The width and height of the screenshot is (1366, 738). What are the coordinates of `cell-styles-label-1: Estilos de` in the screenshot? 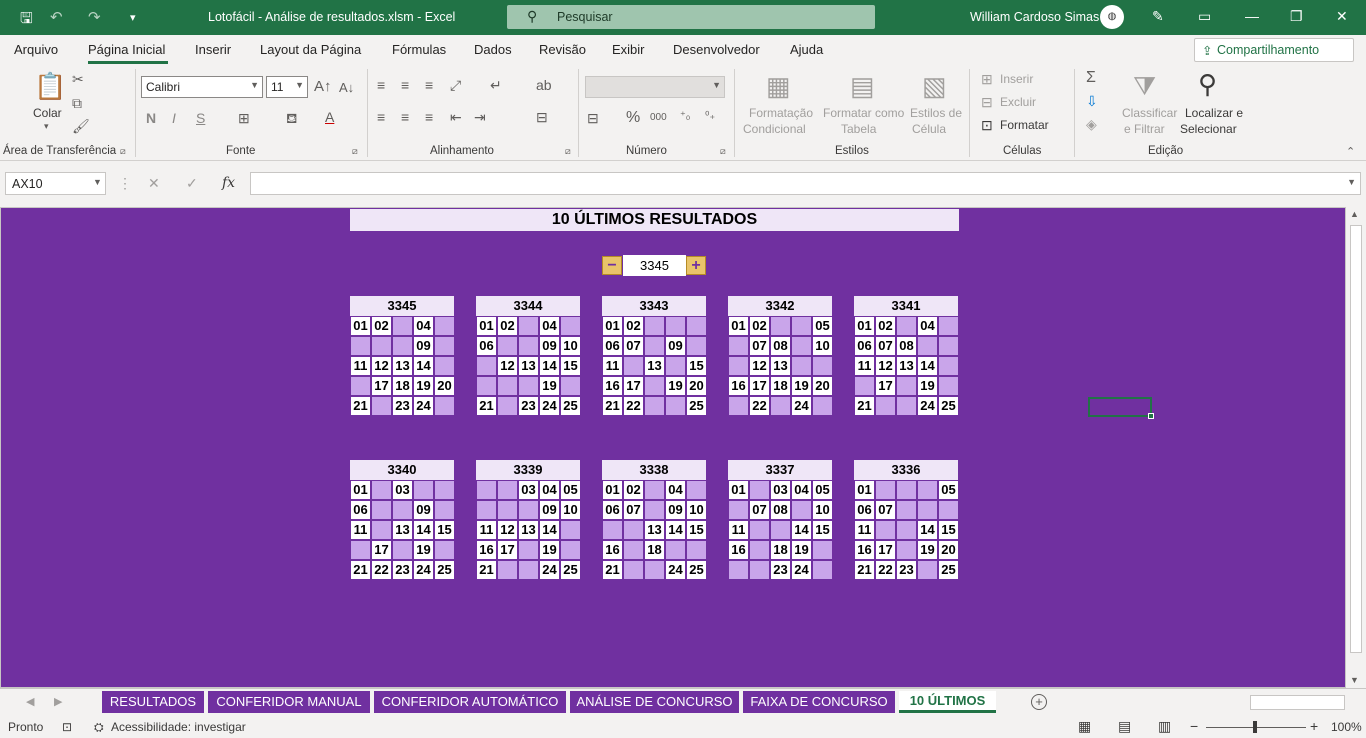 It's located at (936, 113).